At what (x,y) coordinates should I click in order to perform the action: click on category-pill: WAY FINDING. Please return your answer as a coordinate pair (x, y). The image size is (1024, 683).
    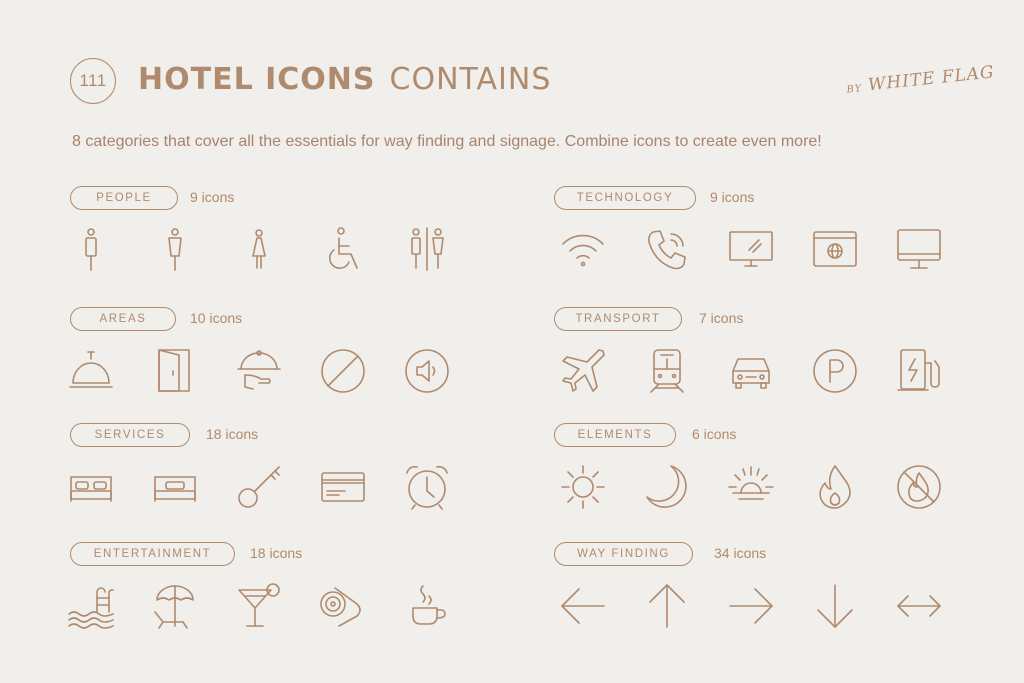
    Looking at the image, I should click on (623, 554).